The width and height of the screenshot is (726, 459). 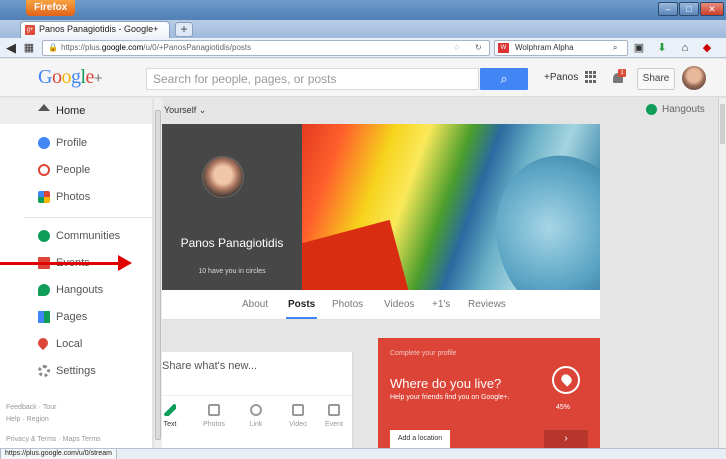 What do you see at coordinates (563, 407) in the screenshot?
I see `profile-progress: 45%` at bounding box center [563, 407].